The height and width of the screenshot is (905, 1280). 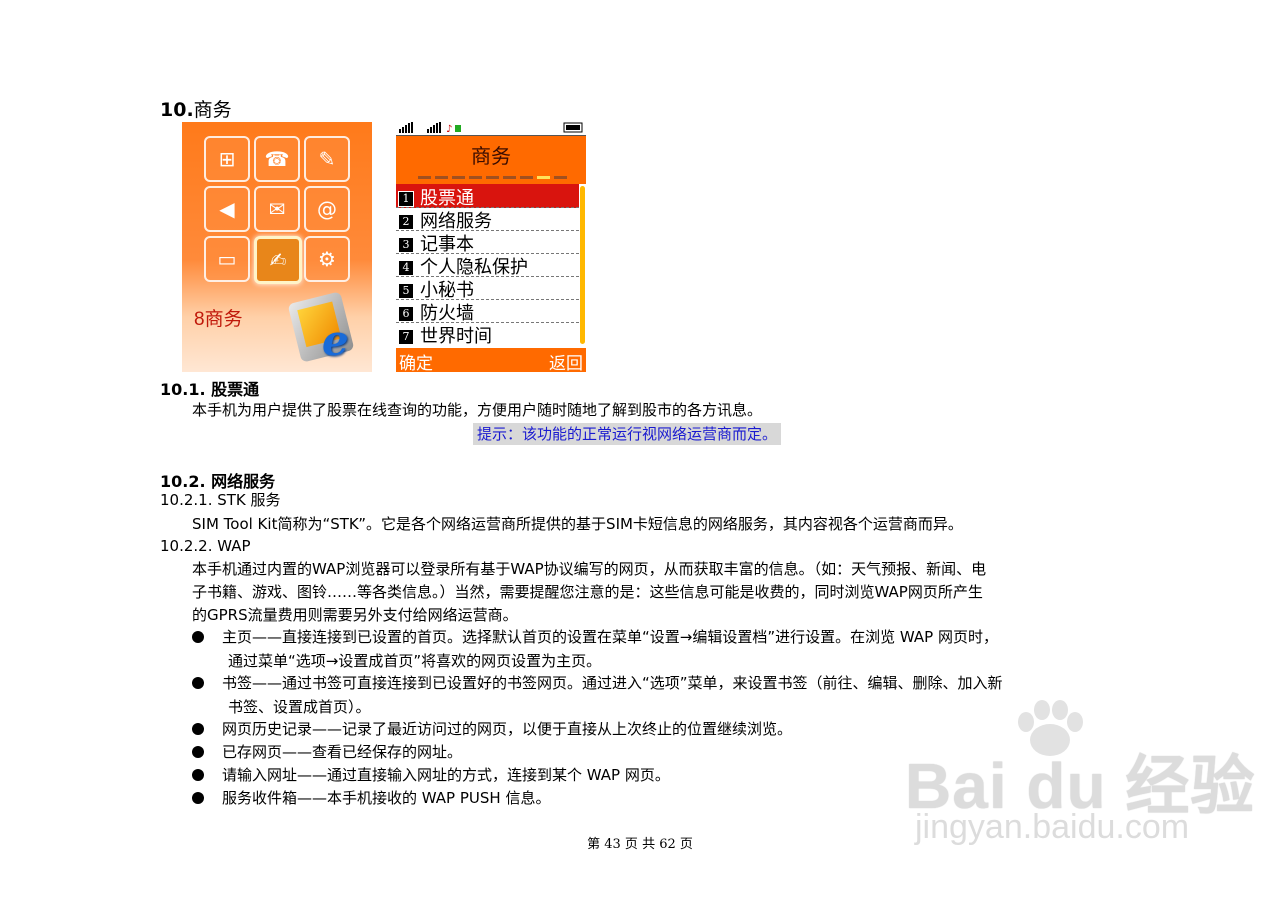 I want to click on internet-icon: @, so click(x=327, y=209).